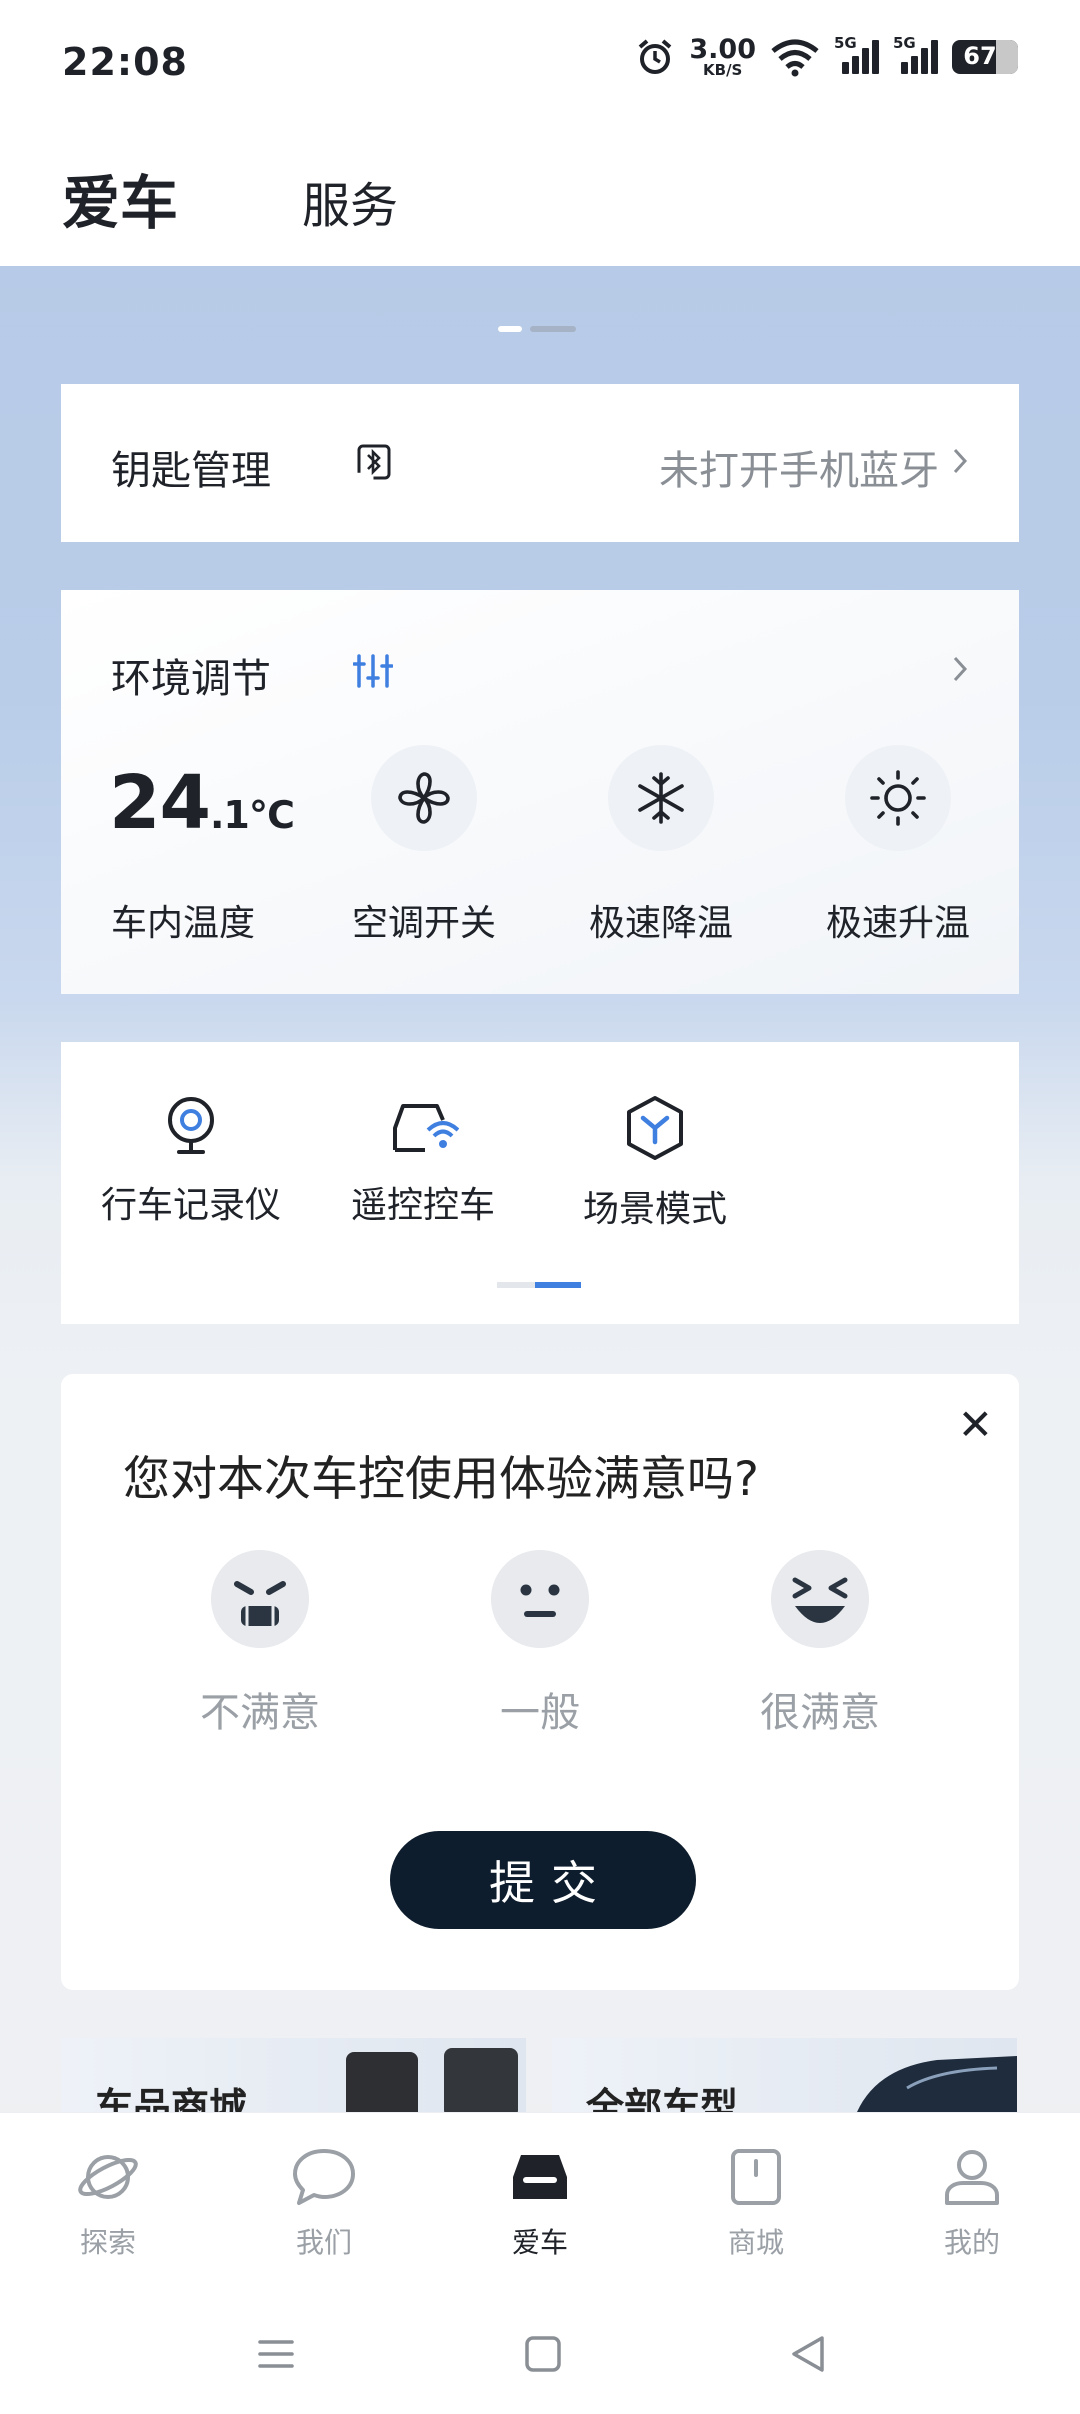 The image size is (1080, 2414). I want to click on battery-icon: 67, so click(985, 57).